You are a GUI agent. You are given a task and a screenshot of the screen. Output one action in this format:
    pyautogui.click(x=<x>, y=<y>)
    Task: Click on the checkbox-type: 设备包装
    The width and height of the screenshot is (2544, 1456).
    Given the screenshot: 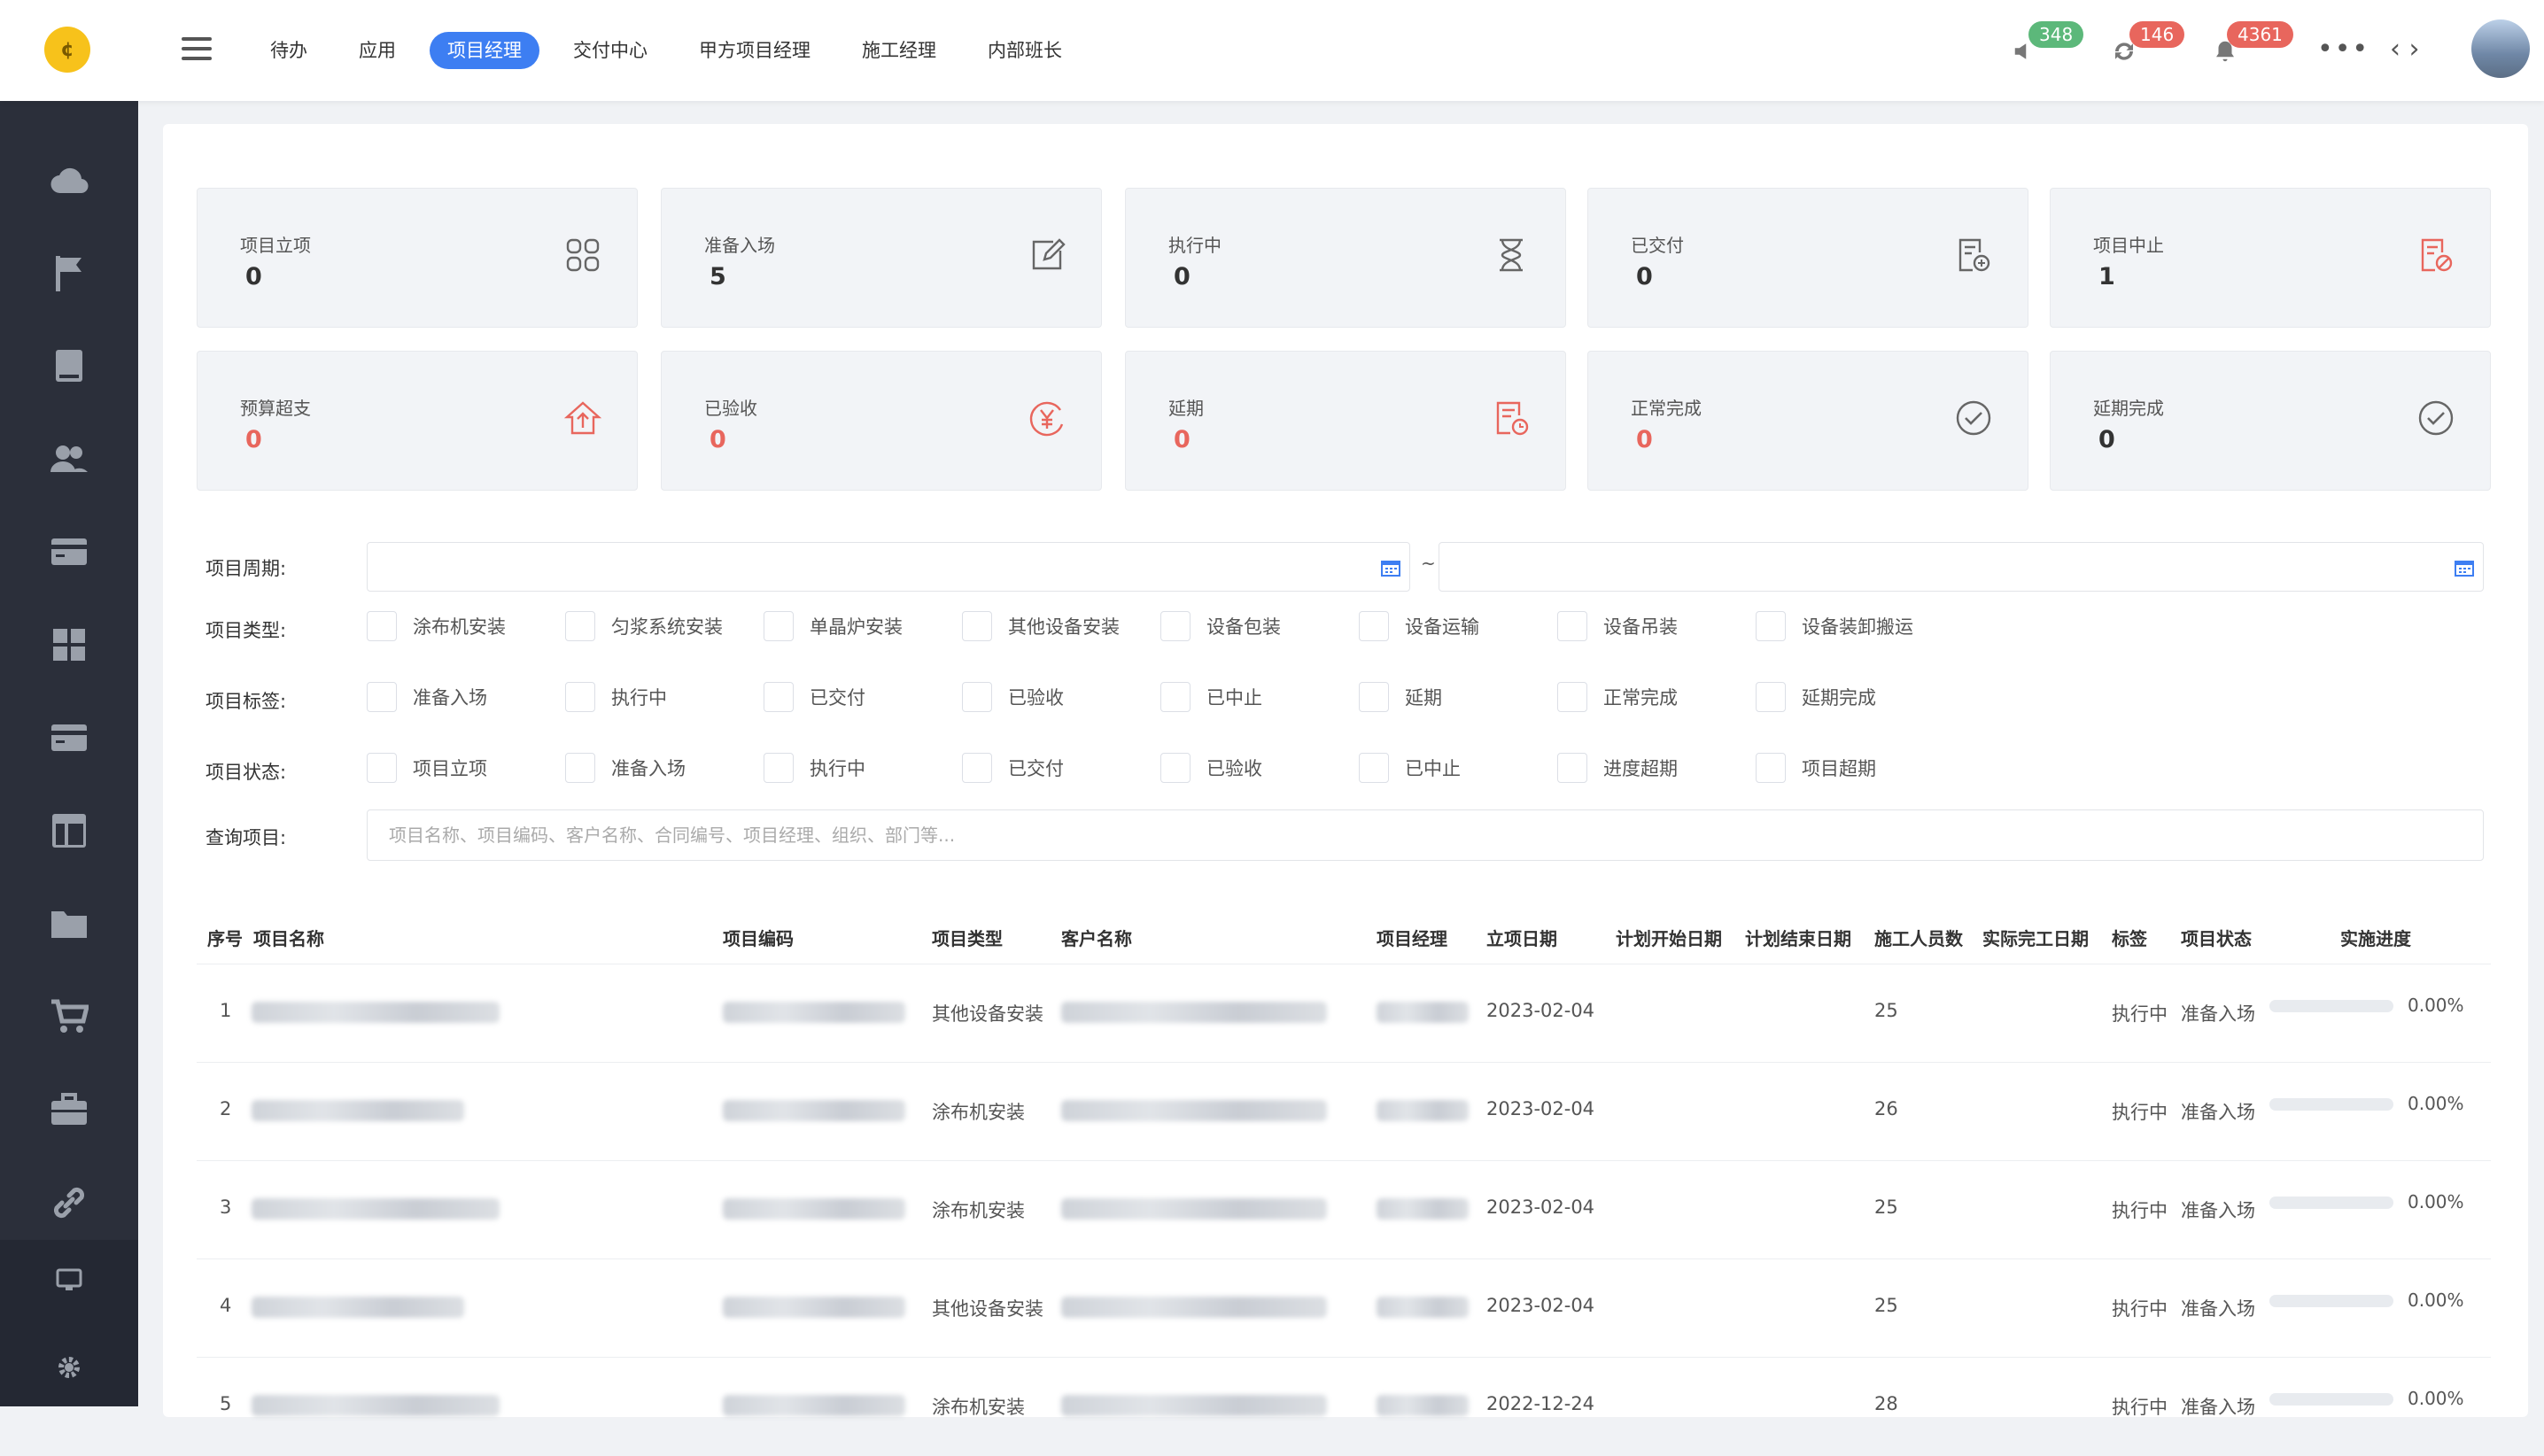 What is the action you would take?
    pyautogui.click(x=1220, y=626)
    